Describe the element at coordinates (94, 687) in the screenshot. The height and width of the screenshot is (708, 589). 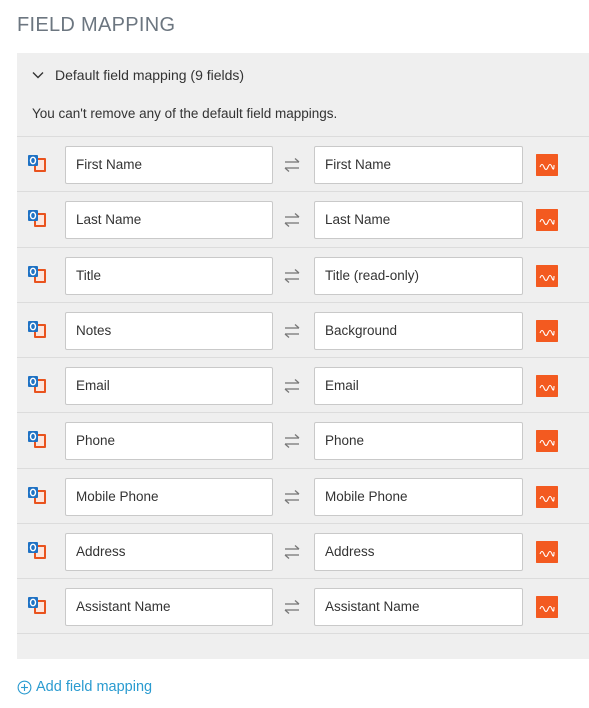
I see `add-field-mapping-label: Add field mapping` at that location.